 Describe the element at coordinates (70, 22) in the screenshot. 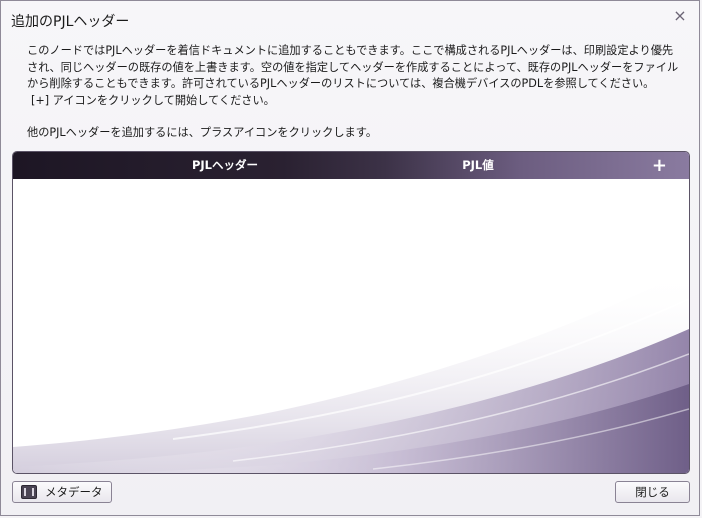

I see `dialog-title: 追加のPJLヘッダー` at that location.